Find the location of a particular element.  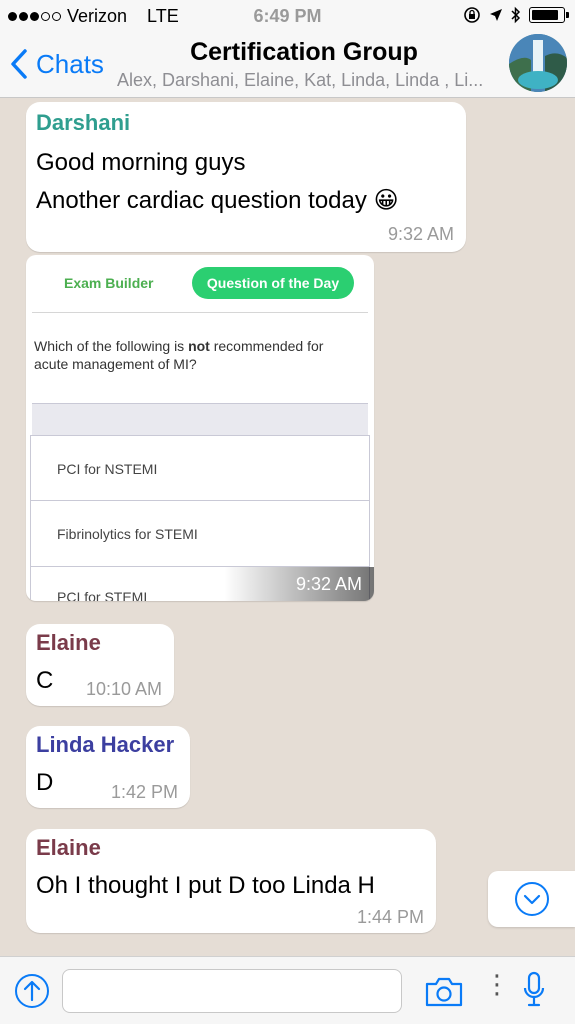

microphone-icon is located at coordinates (534, 989).